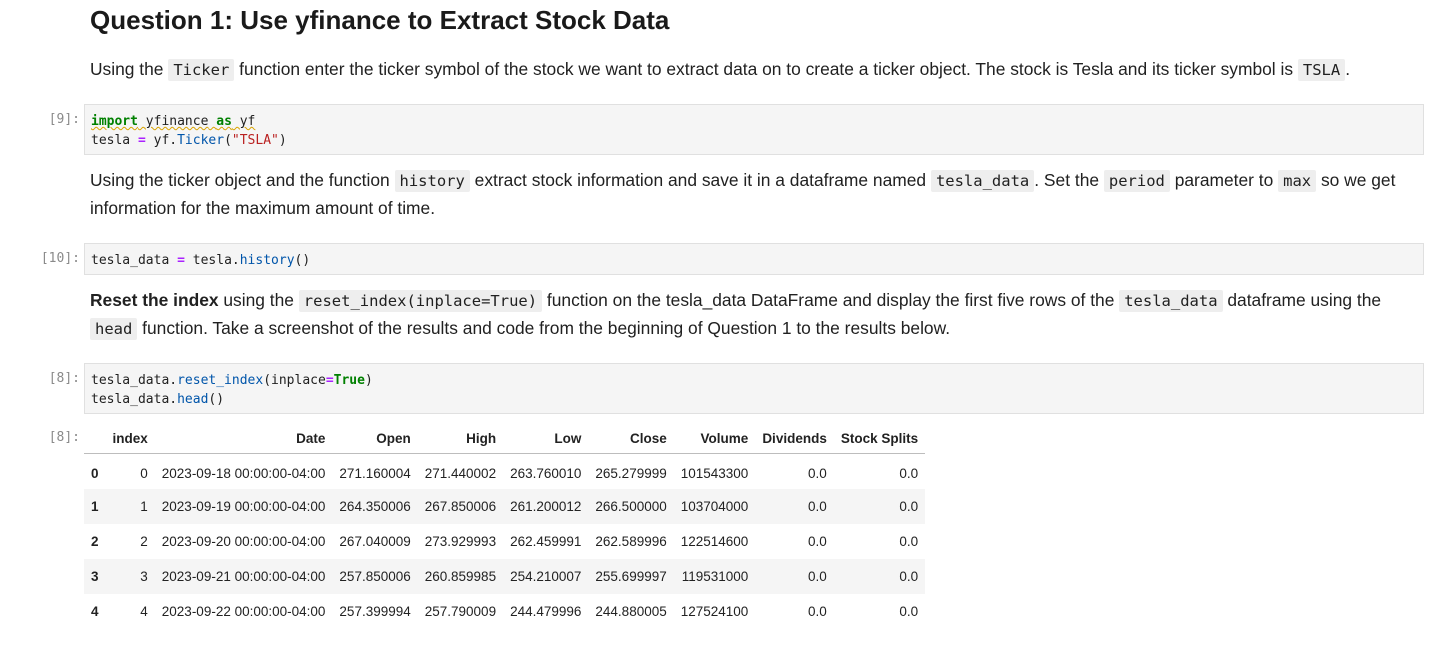  I want to click on bold-text: Reset the index, so click(154, 300).